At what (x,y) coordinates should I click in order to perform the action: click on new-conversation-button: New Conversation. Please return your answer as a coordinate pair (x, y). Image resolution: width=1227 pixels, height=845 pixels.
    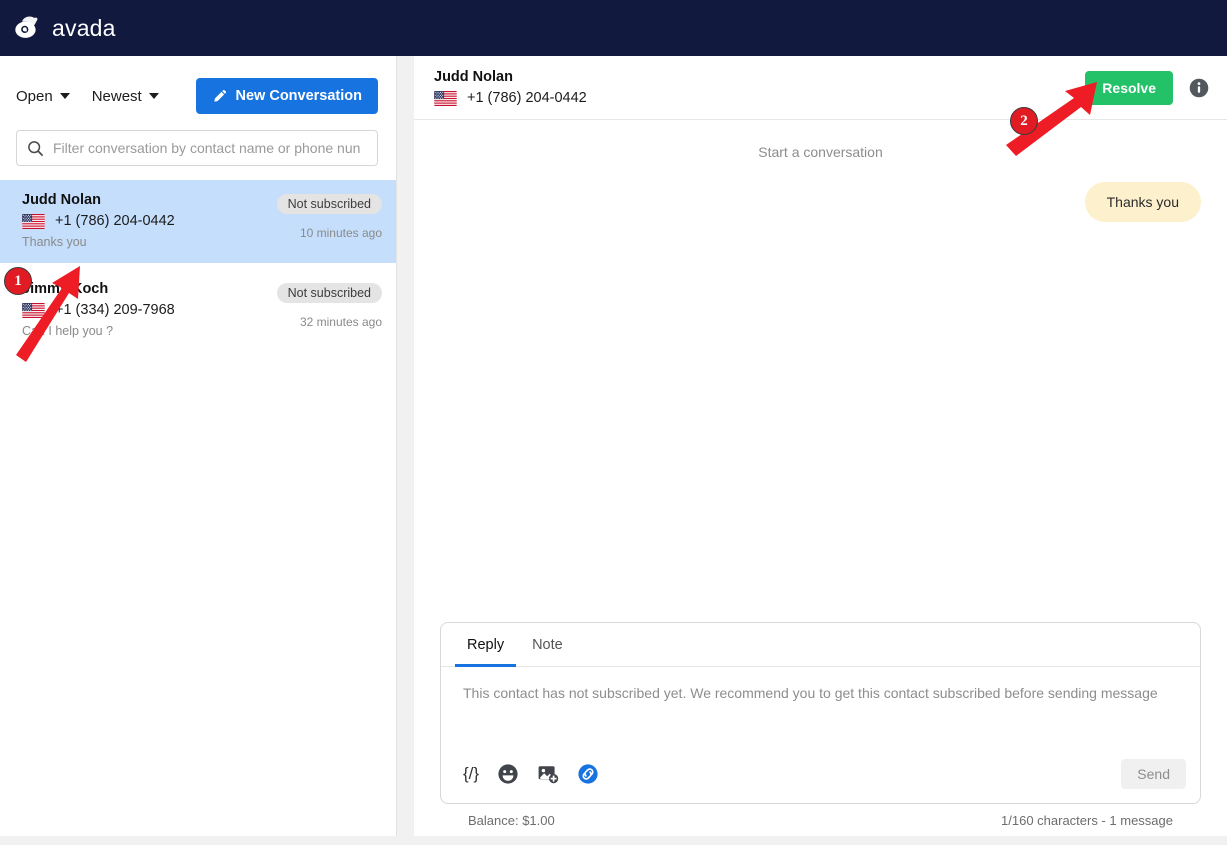
    Looking at the image, I should click on (286, 96).